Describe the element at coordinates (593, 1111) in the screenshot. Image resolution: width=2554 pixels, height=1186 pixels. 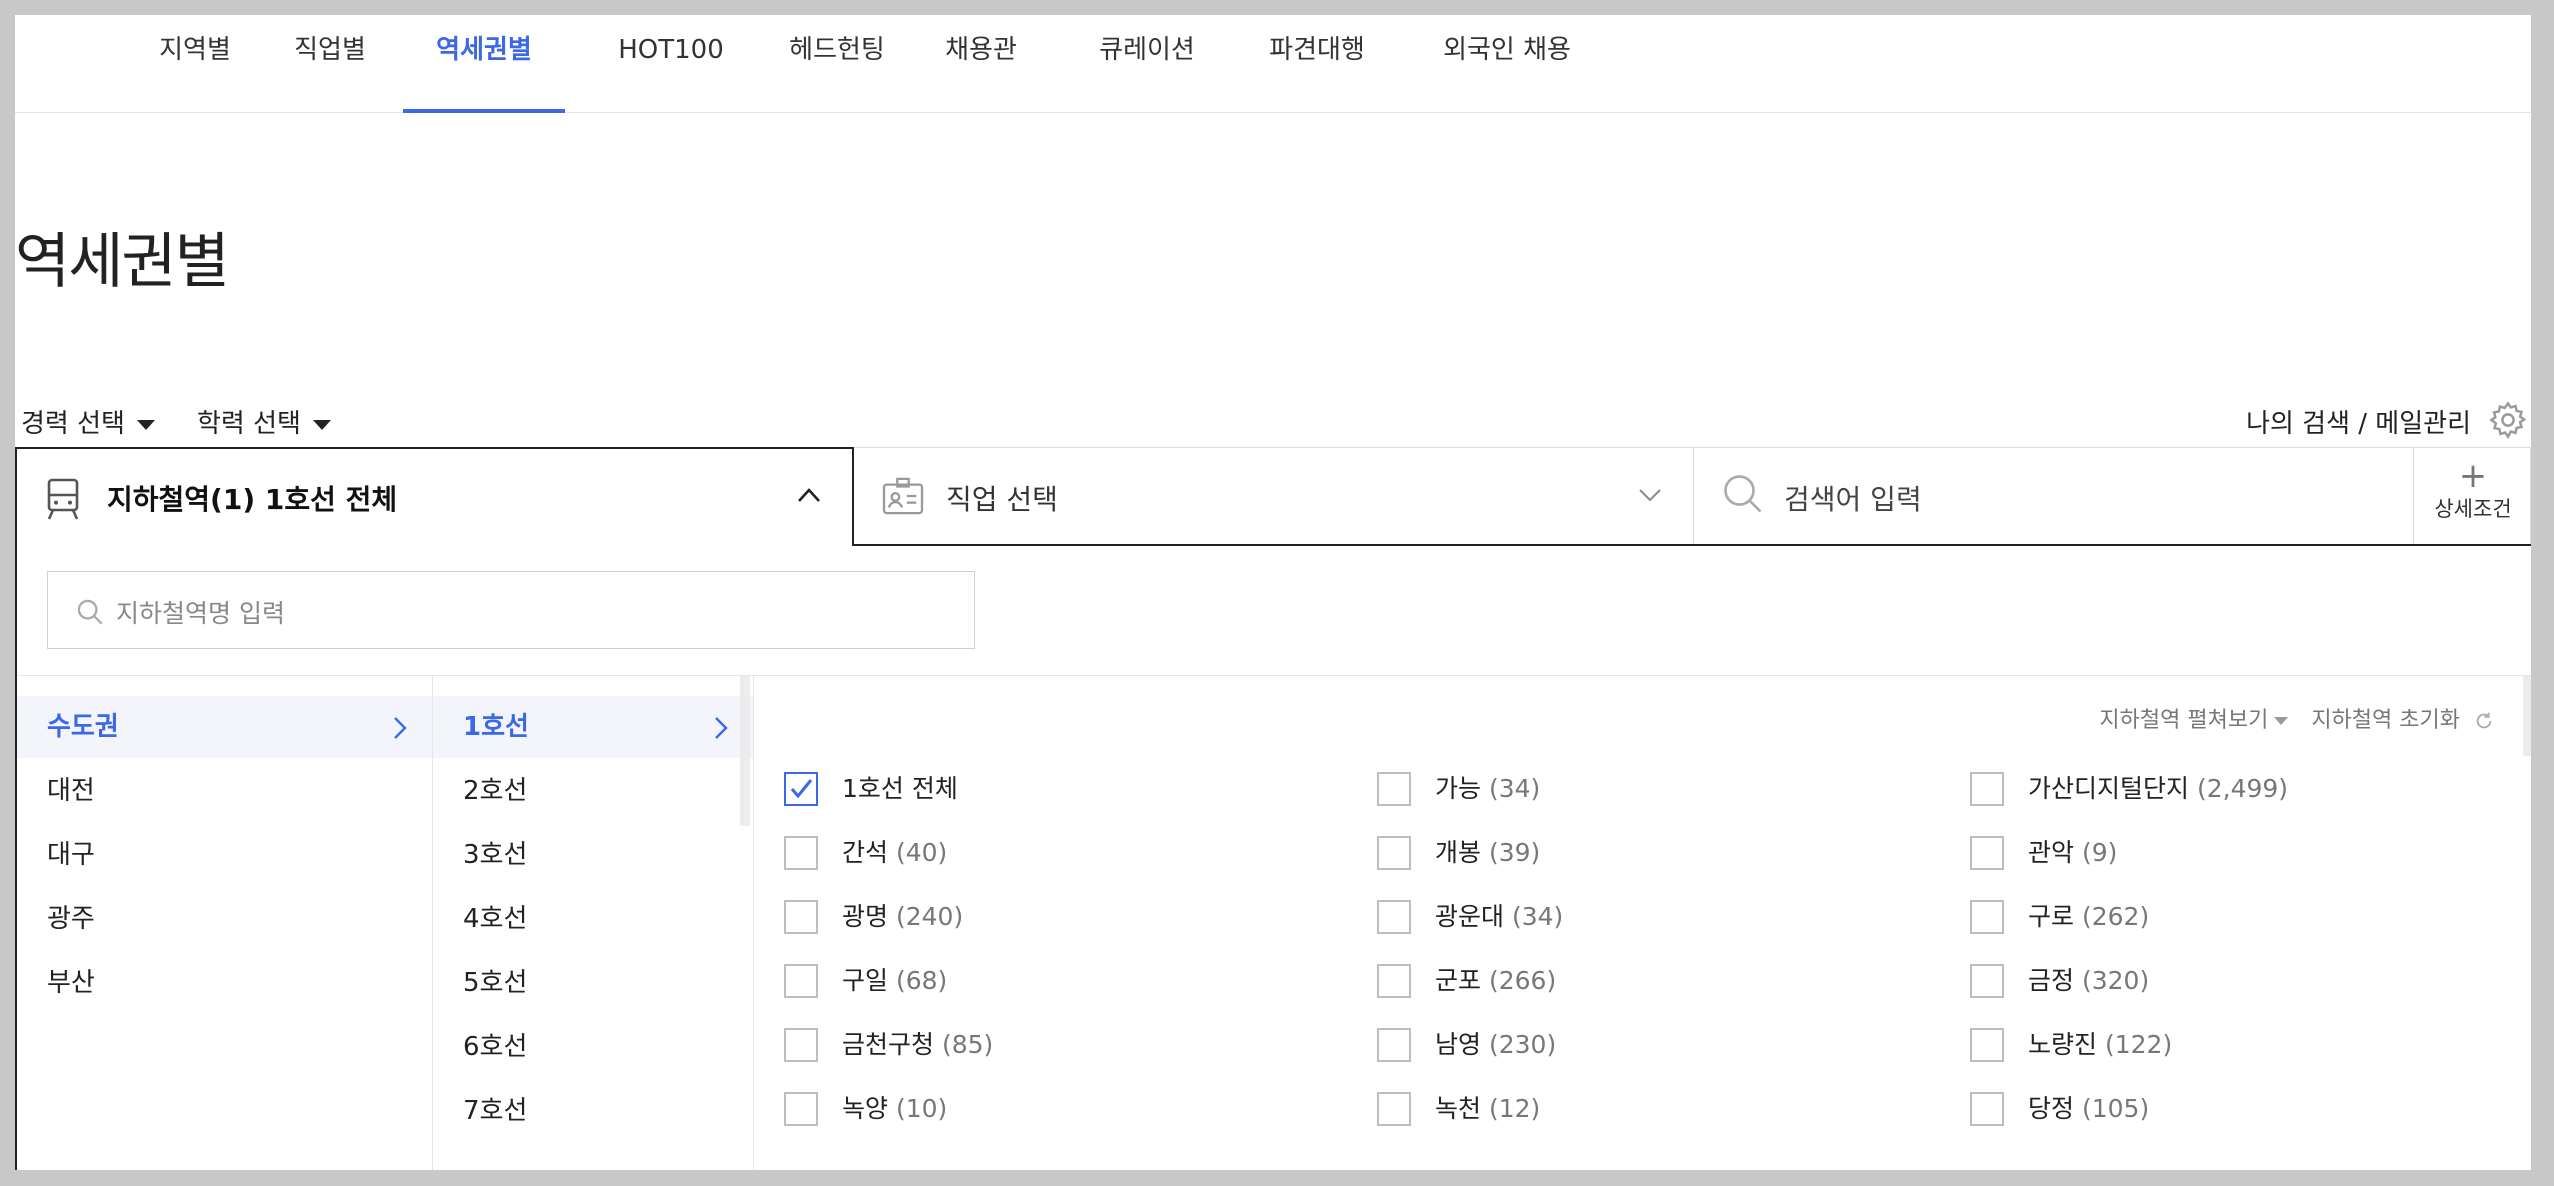
I see `line-item-7: 7호선` at that location.